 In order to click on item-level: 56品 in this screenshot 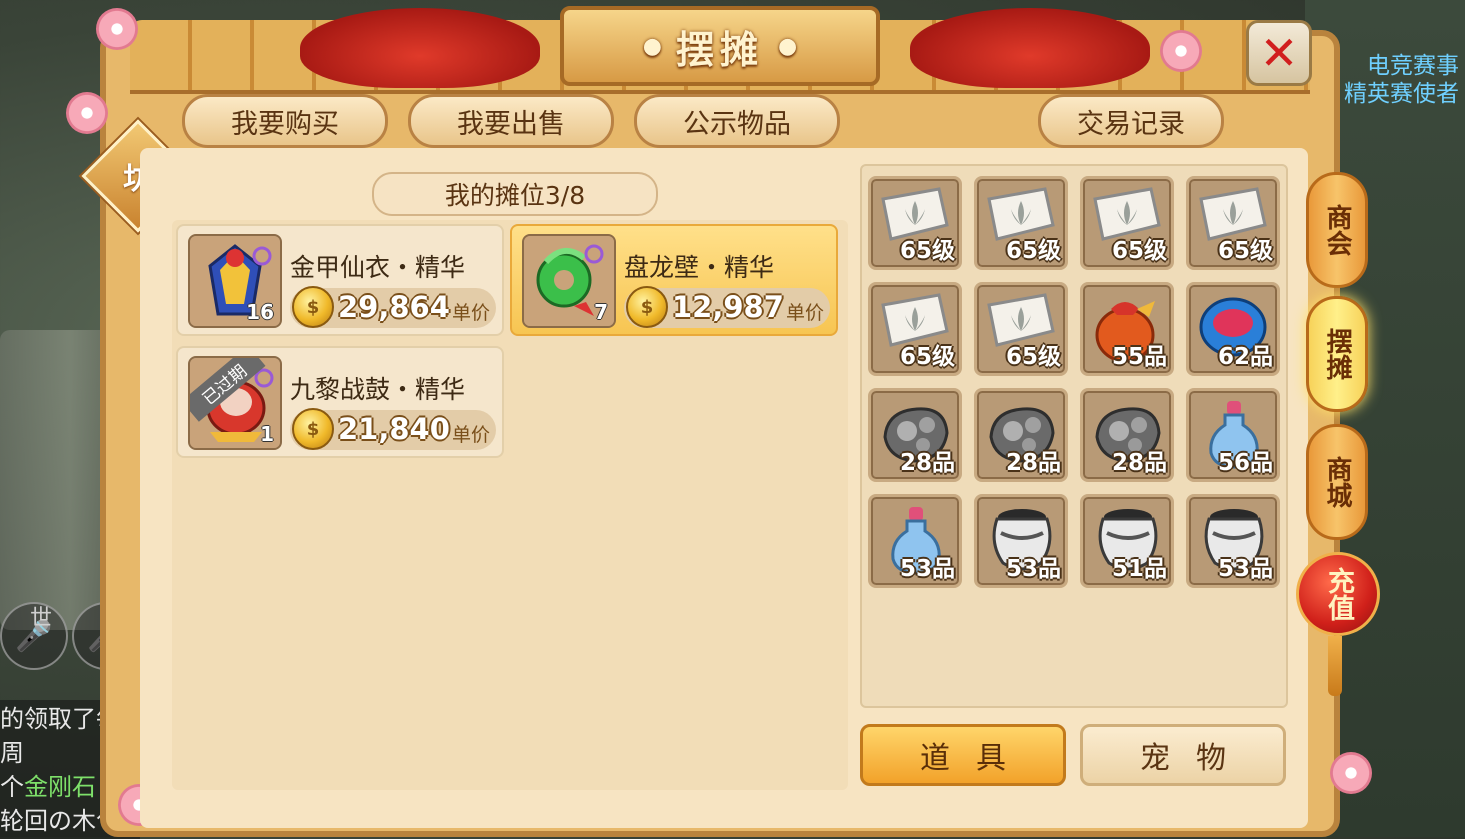, I will do `click(1245, 463)`.